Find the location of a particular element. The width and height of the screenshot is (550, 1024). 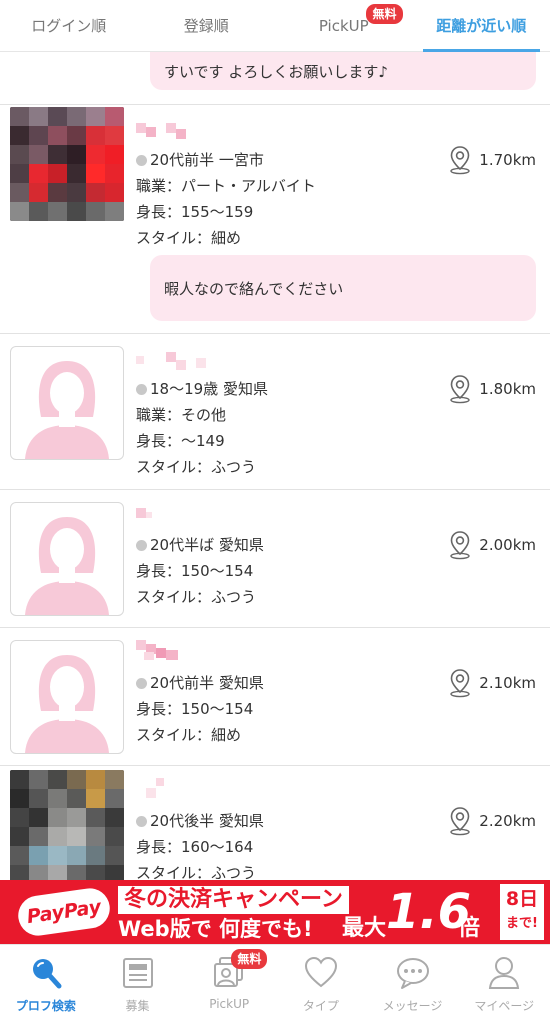

age-area: 18〜19歳 愛知県 is located at coordinates (209, 389).